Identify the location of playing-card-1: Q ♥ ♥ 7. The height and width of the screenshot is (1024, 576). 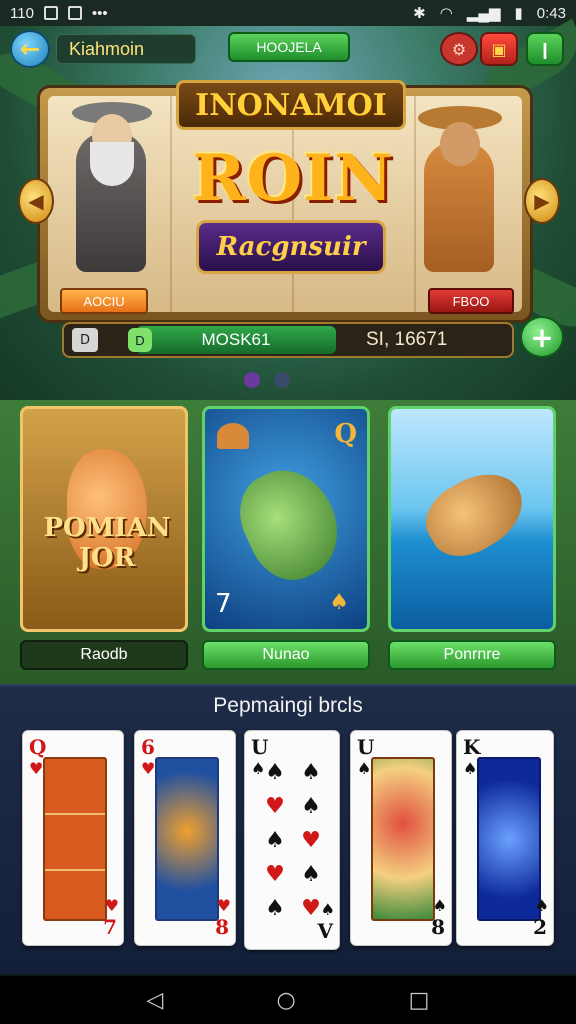
(73, 838).